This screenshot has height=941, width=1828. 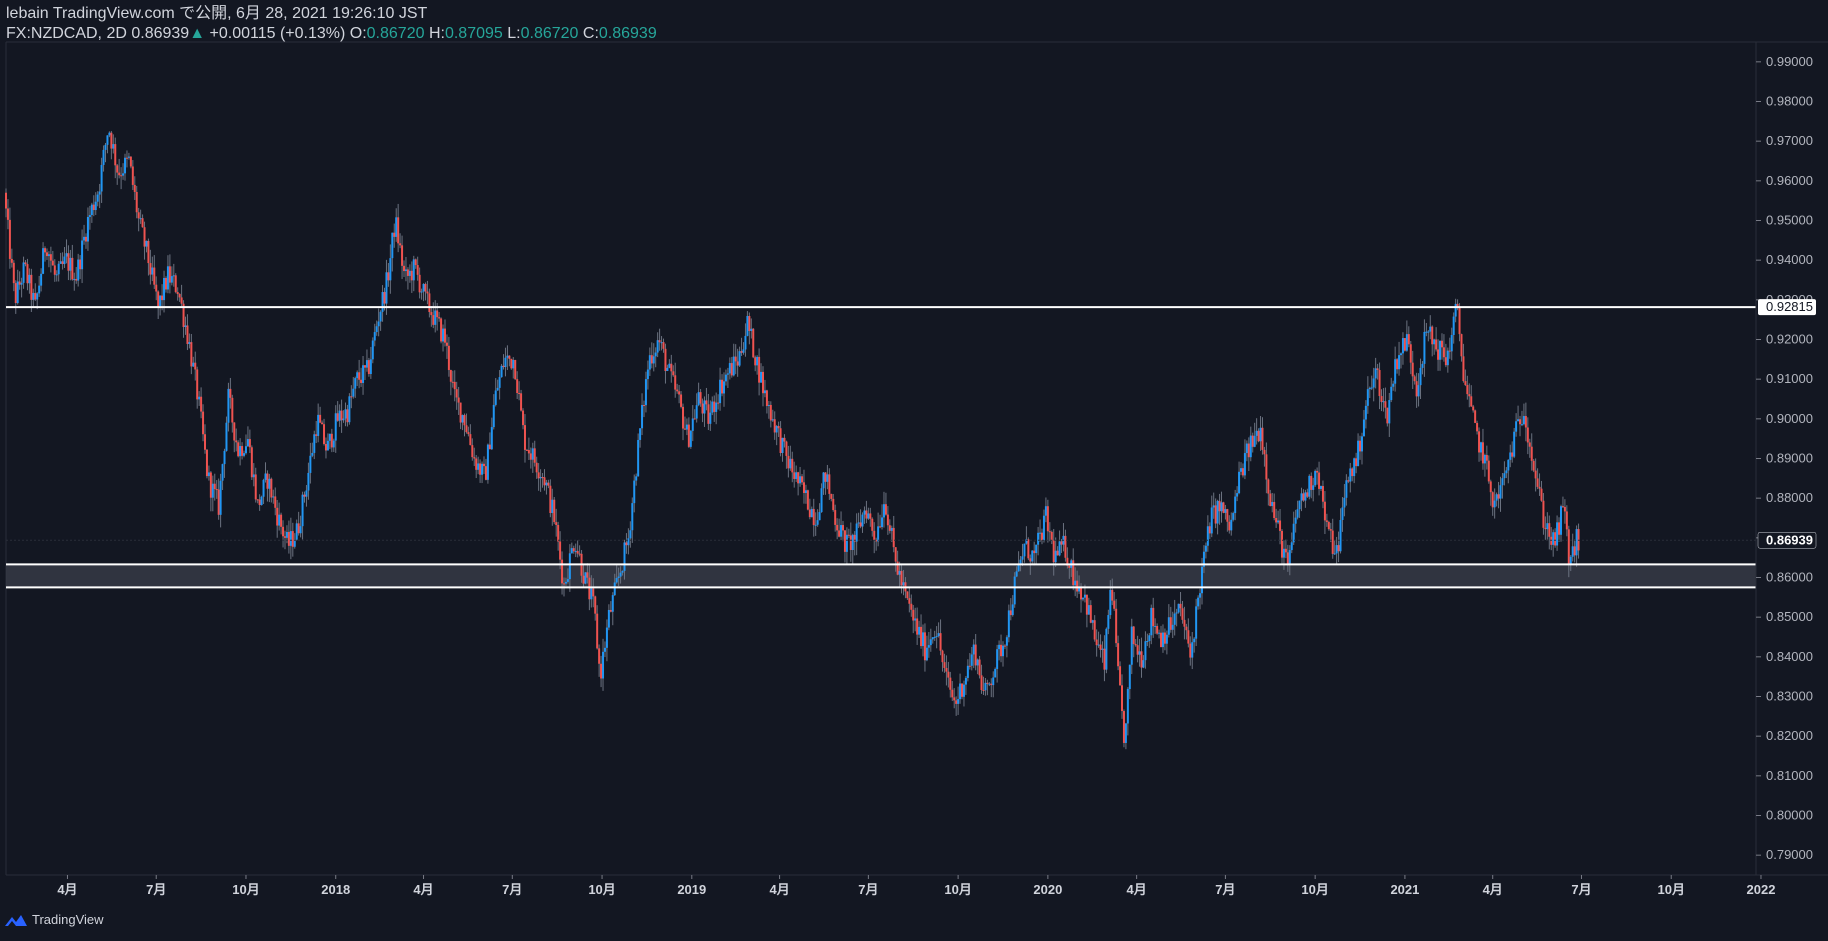 I want to click on y-tick-label: 0.89000, so click(x=1789, y=458).